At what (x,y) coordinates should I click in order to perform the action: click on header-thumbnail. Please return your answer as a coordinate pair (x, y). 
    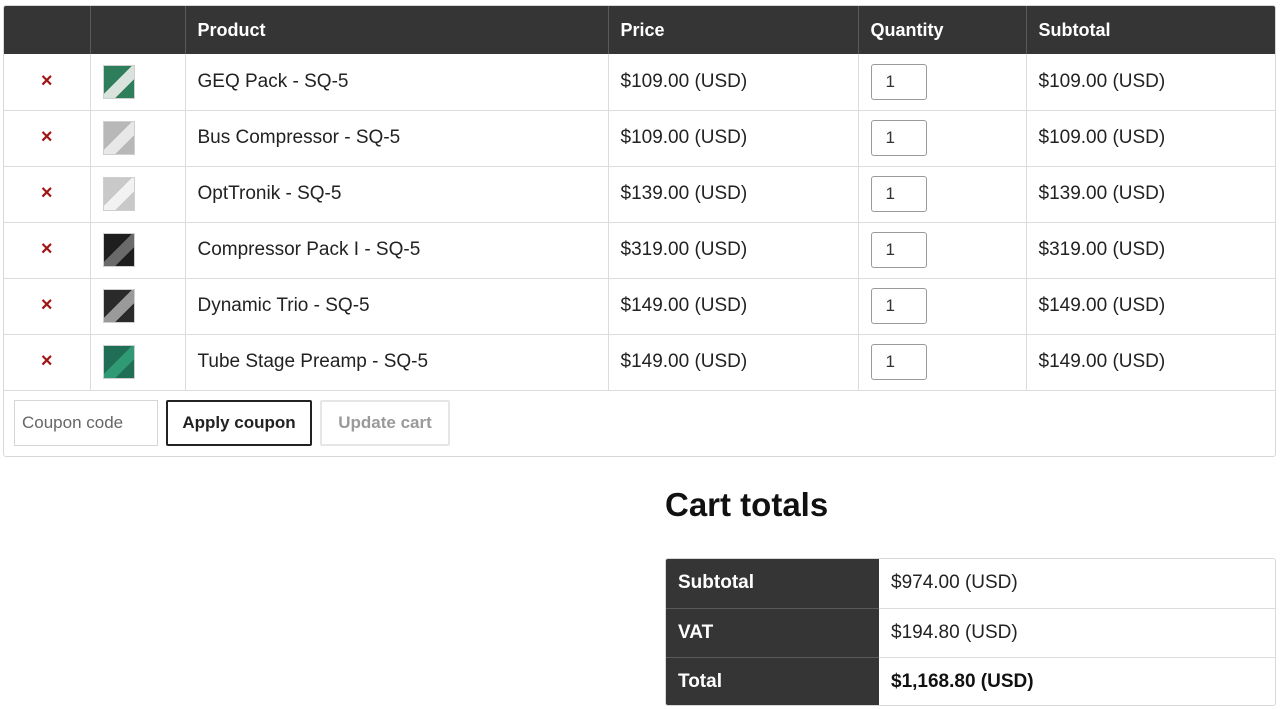
    Looking at the image, I should click on (138, 30).